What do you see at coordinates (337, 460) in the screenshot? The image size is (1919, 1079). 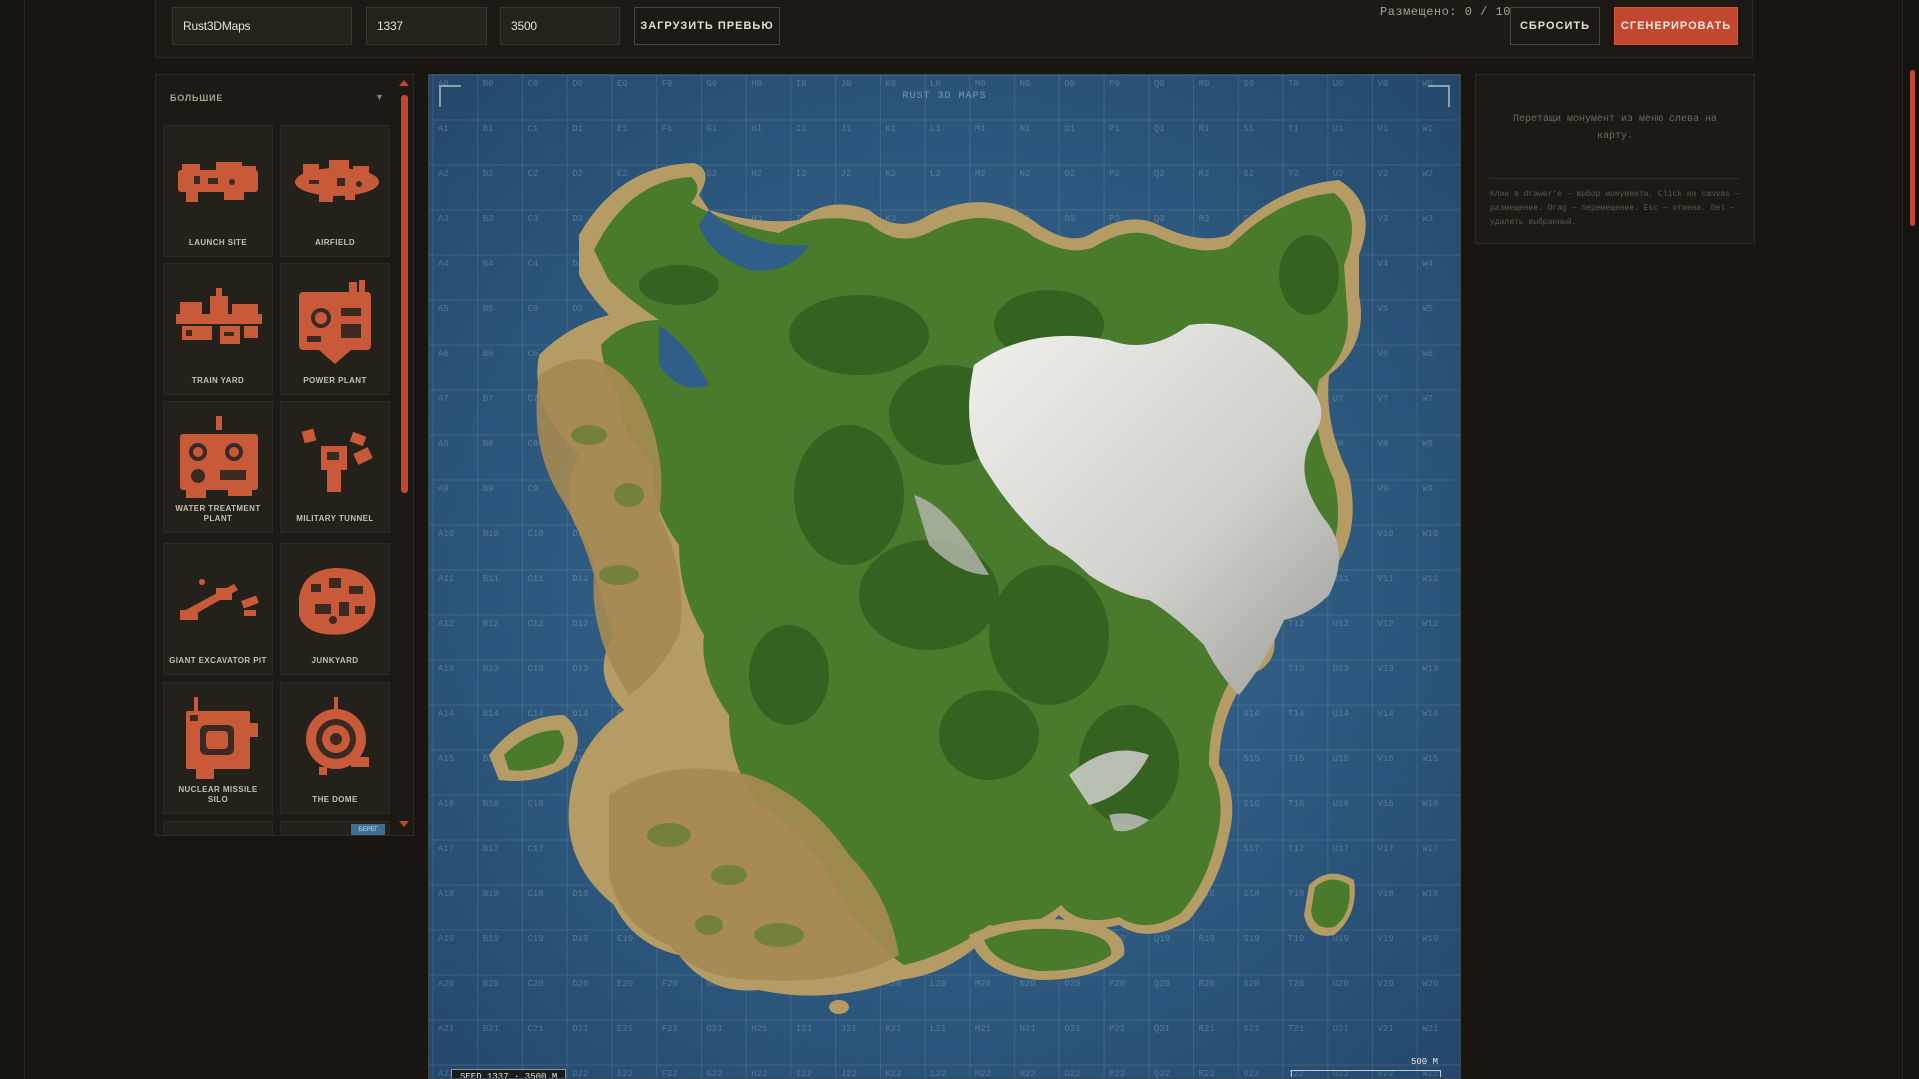 I see `military-tunnel-icon` at bounding box center [337, 460].